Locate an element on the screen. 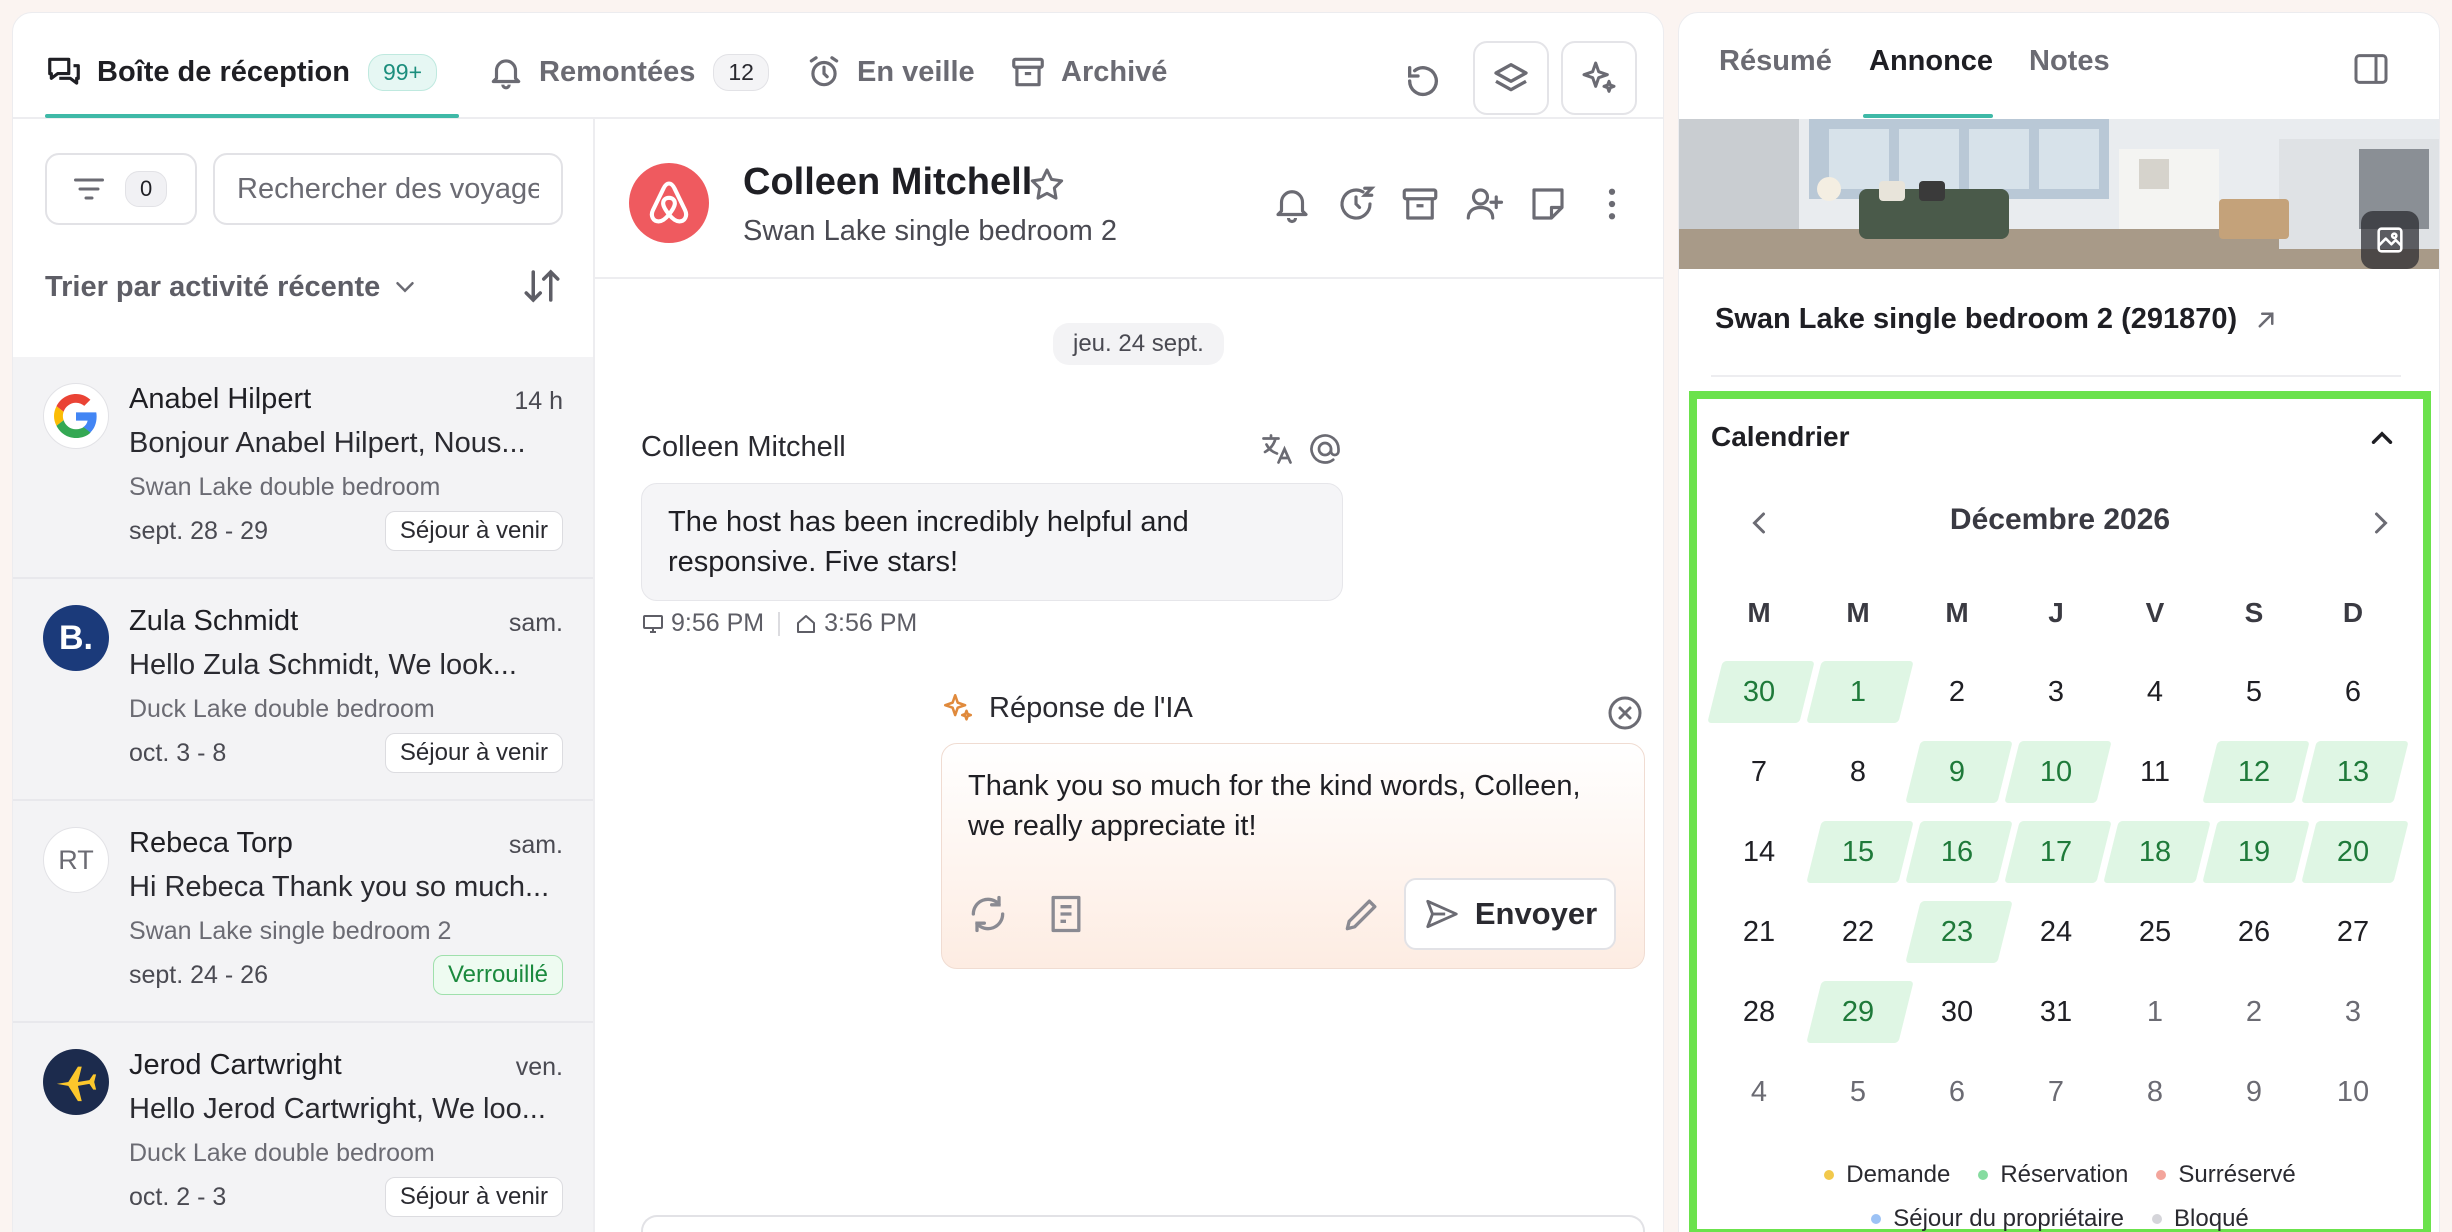 The width and height of the screenshot is (2452, 1232). close-circle-icon is located at coordinates (1625, 713).